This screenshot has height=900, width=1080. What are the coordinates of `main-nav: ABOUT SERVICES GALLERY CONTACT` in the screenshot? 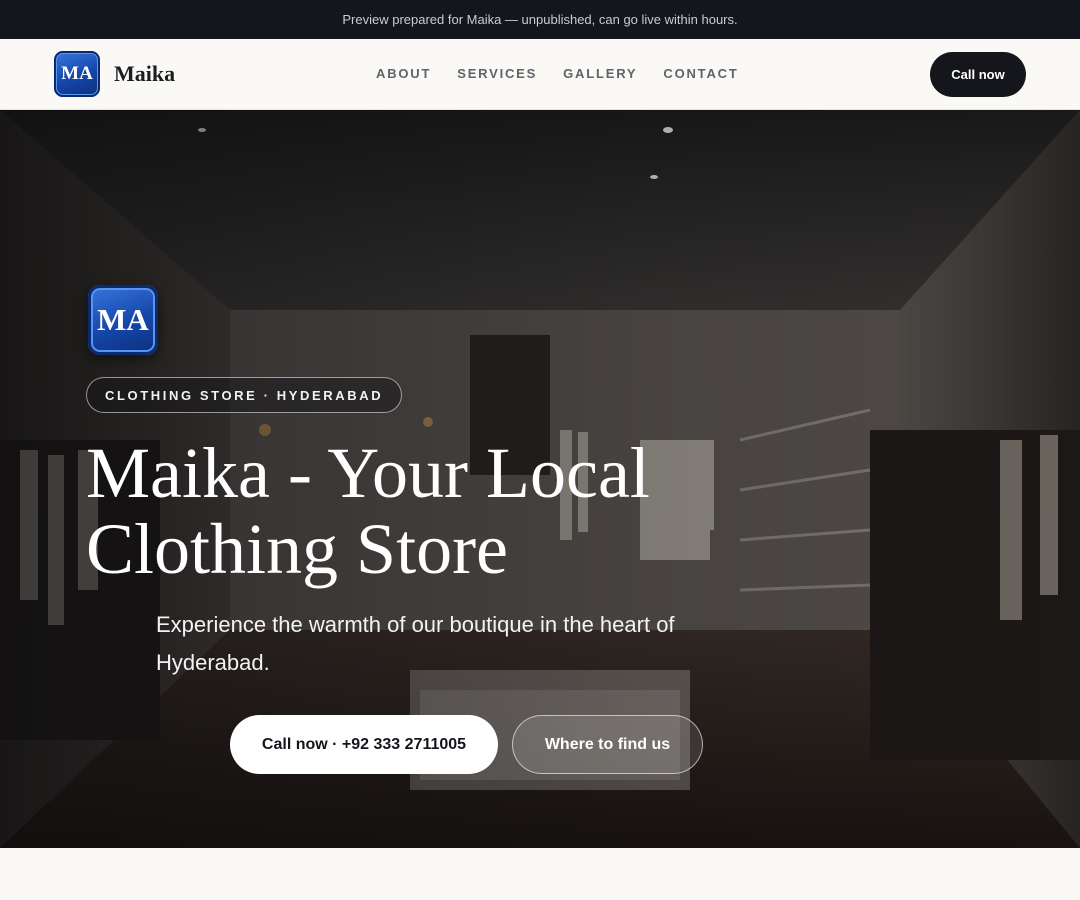 It's located at (570, 73).